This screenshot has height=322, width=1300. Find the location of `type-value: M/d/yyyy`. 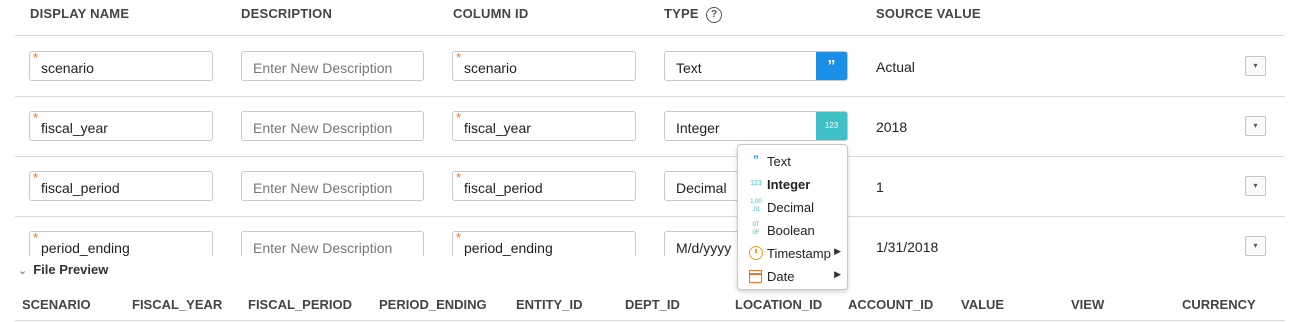

type-value: M/d/yyyy is located at coordinates (704, 248).